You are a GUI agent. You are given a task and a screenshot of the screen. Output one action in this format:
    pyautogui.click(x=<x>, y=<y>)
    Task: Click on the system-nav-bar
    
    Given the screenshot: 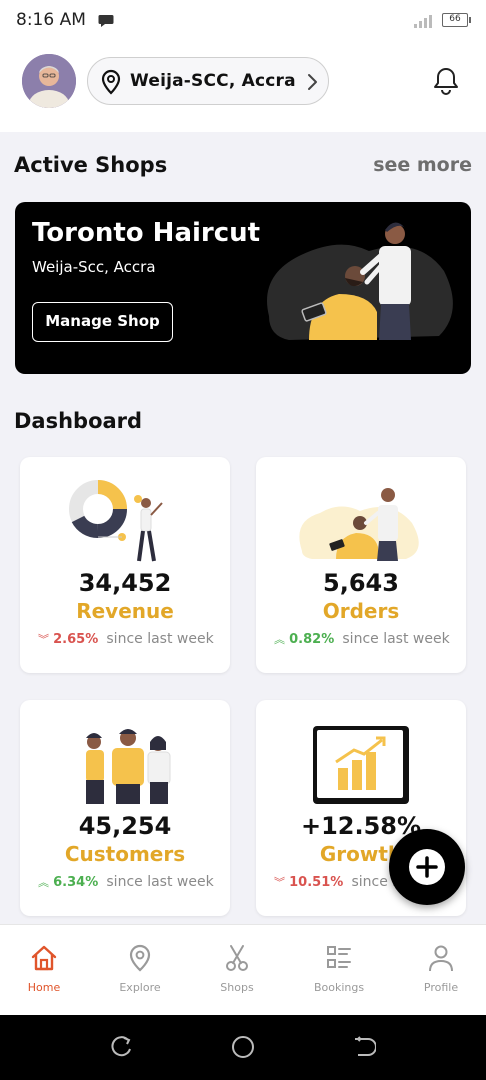 What is the action you would take?
    pyautogui.click(x=243, y=1047)
    